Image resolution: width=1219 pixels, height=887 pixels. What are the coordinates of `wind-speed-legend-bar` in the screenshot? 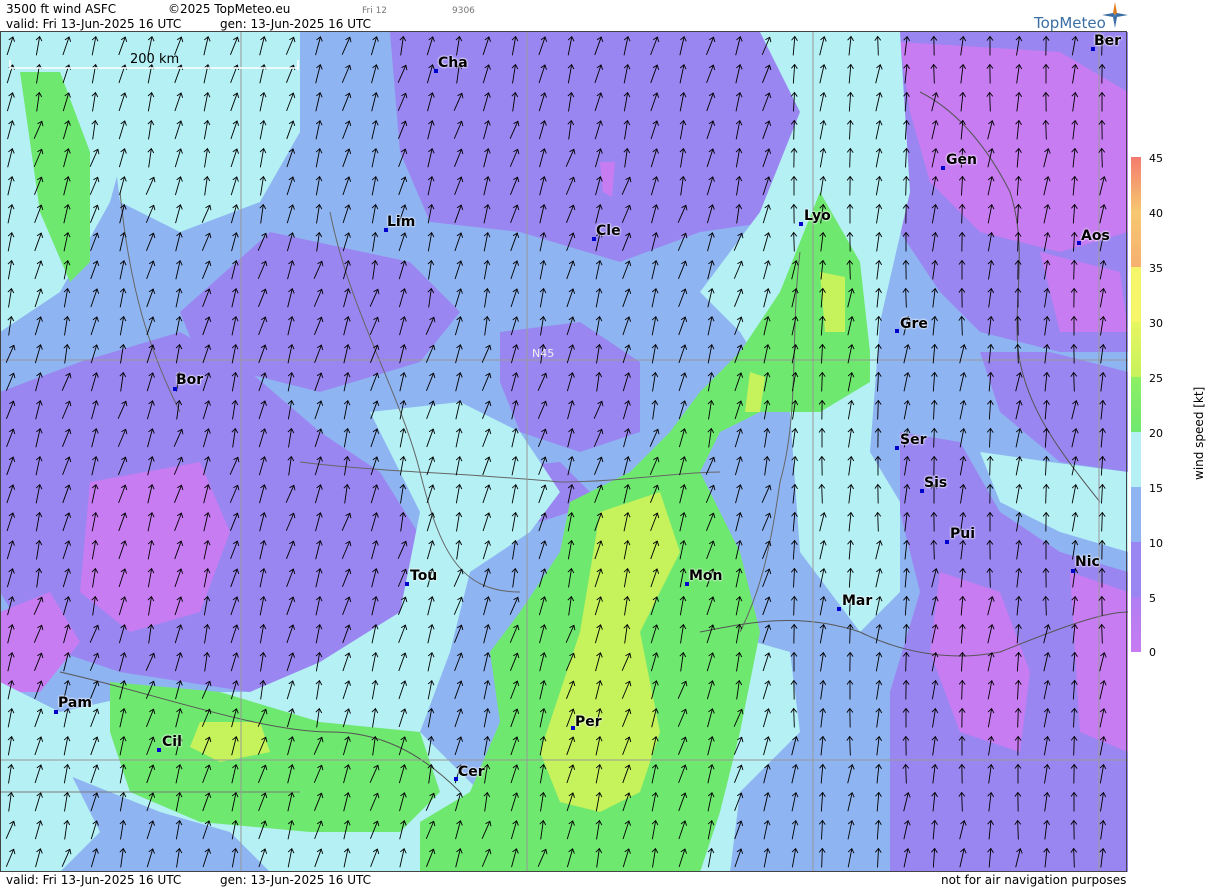 It's located at (1136, 404).